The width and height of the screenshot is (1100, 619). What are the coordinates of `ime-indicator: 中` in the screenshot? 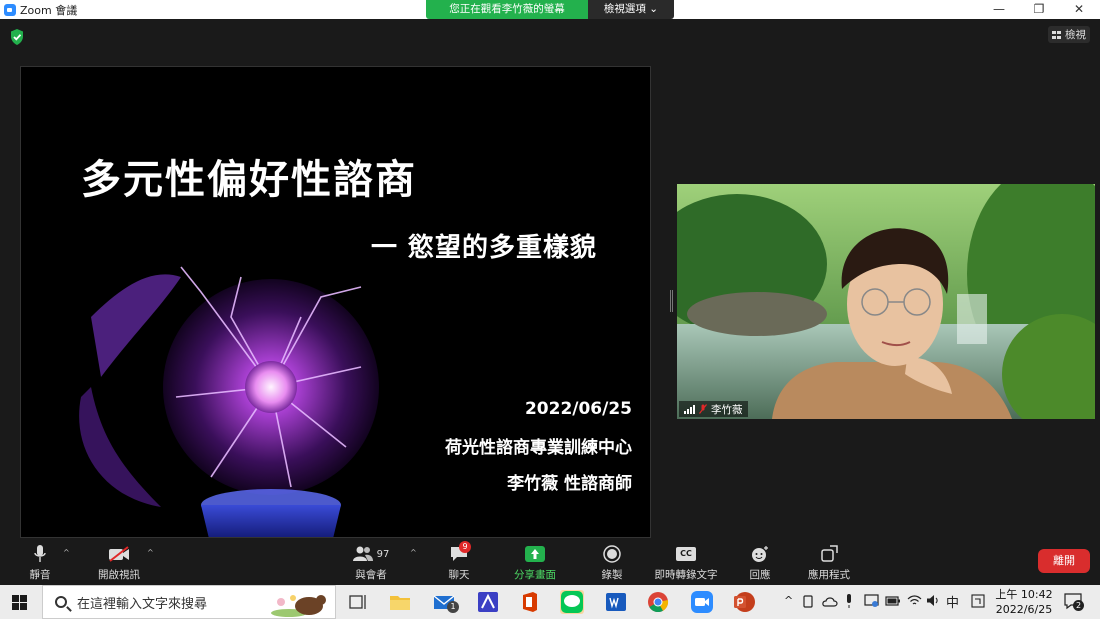 It's located at (952, 601).